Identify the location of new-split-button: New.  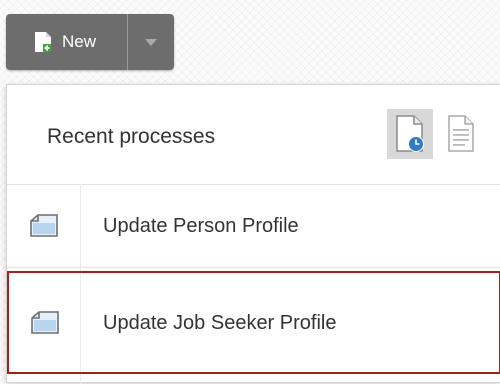
(90, 42).